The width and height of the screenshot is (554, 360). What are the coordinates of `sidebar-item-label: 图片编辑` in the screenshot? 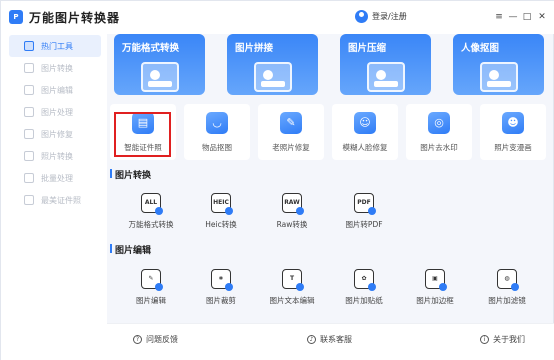 It's located at (57, 90).